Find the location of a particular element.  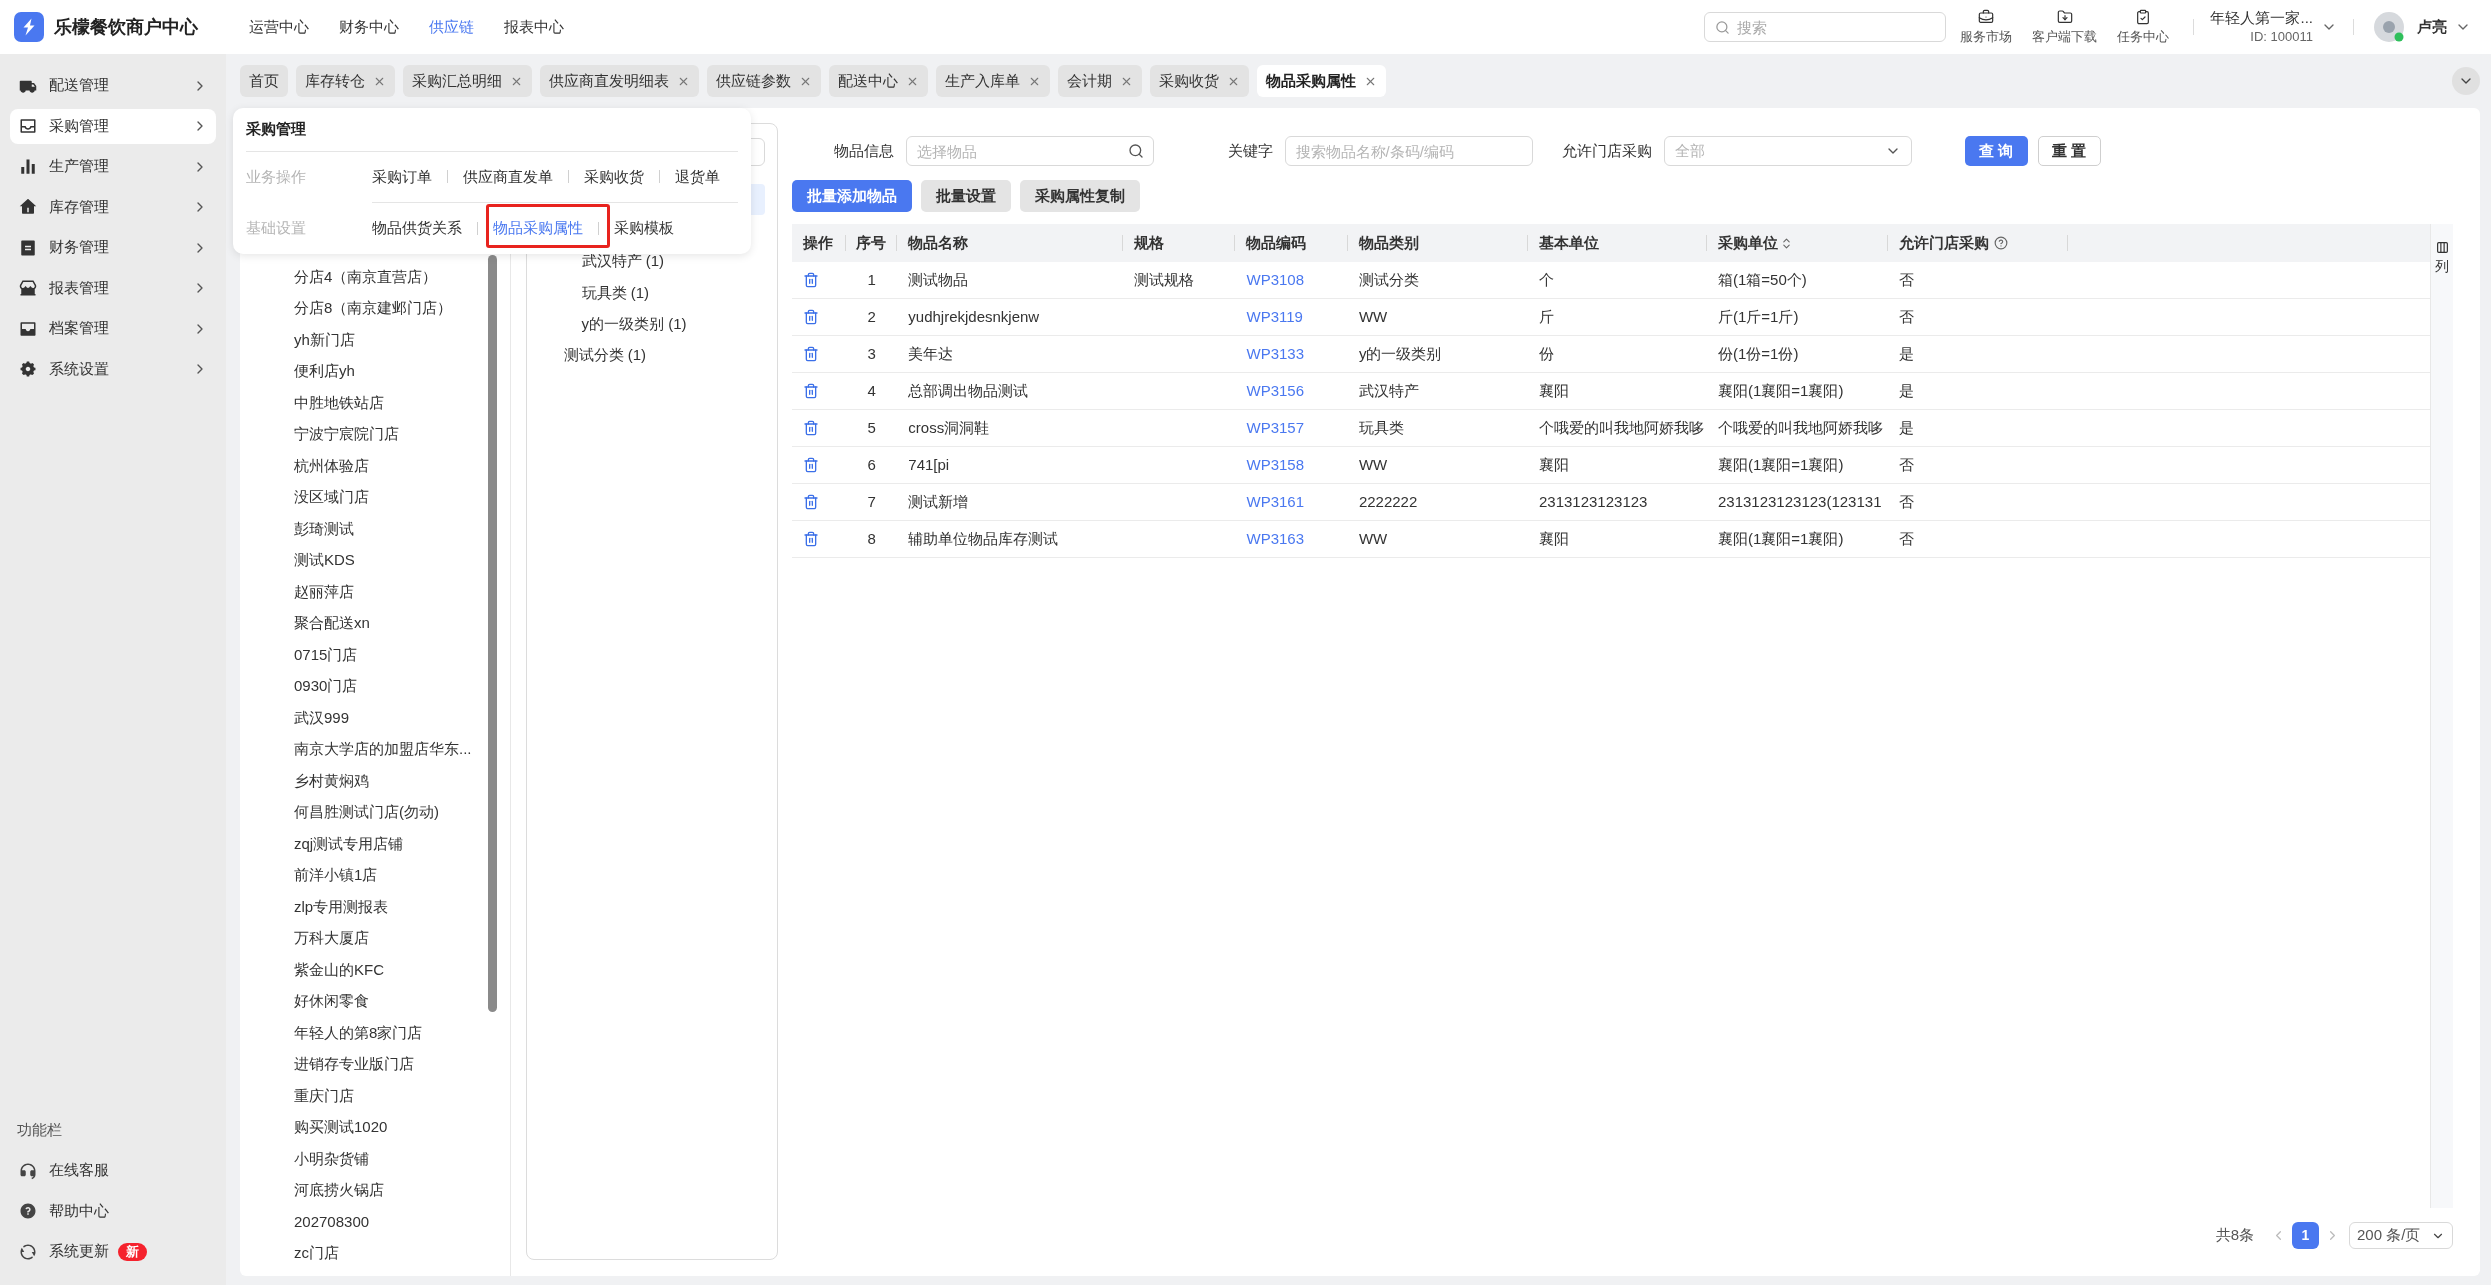

tab: 会计期 is located at coordinates (1100, 81).